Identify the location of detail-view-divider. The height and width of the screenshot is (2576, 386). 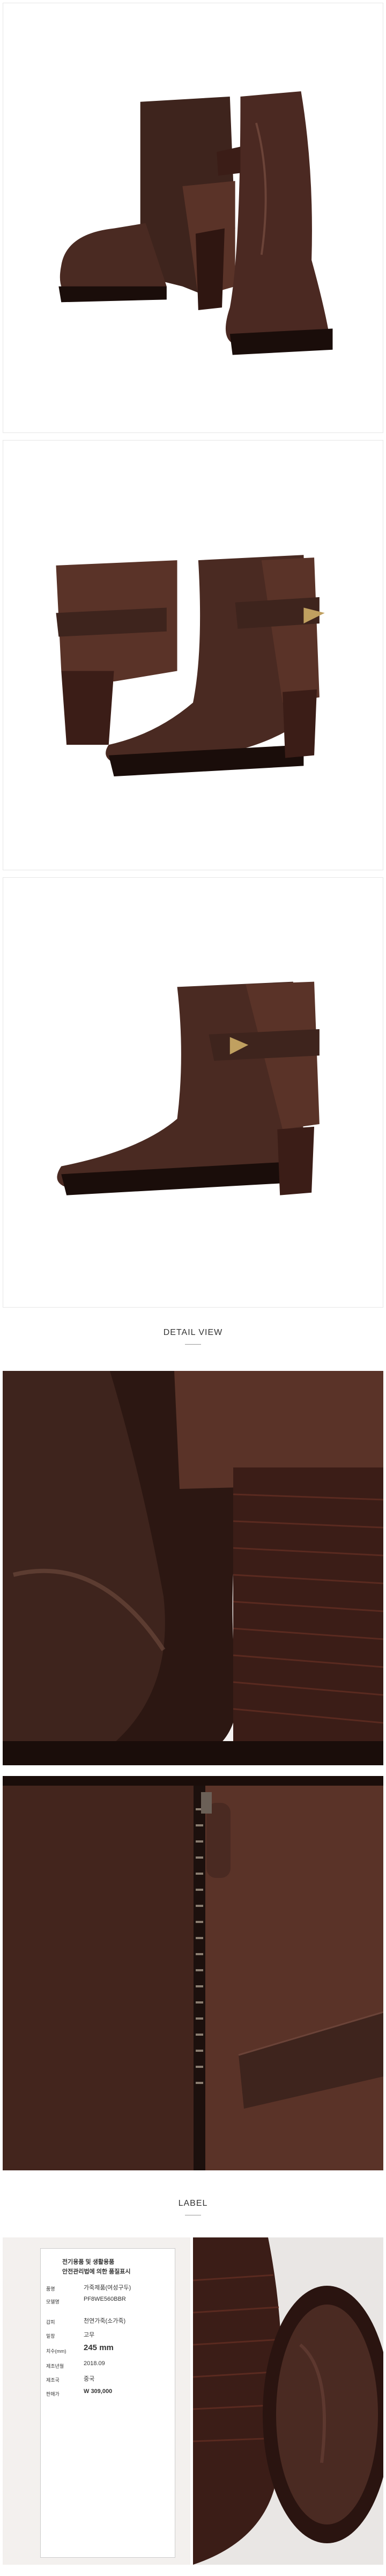
(193, 1344).